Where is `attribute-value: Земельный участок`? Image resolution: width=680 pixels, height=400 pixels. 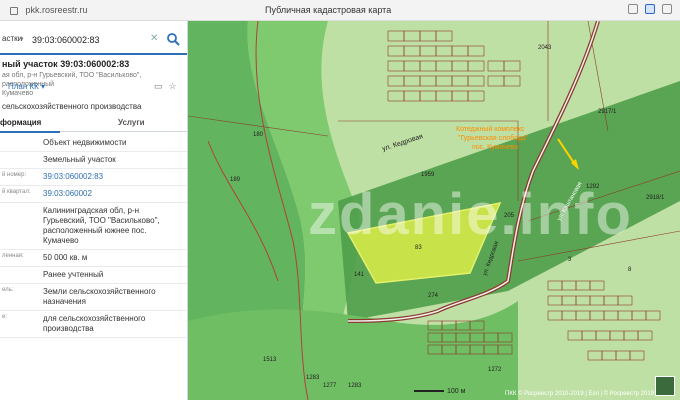 attribute-value: Земельный участок is located at coordinates (79, 159).